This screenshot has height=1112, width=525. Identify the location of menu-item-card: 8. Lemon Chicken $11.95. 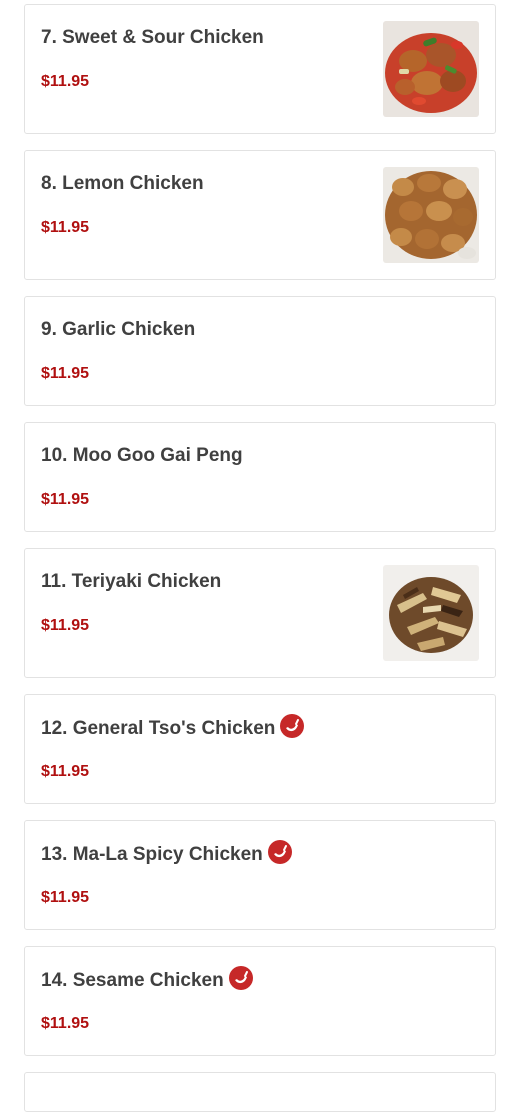
(260, 215).